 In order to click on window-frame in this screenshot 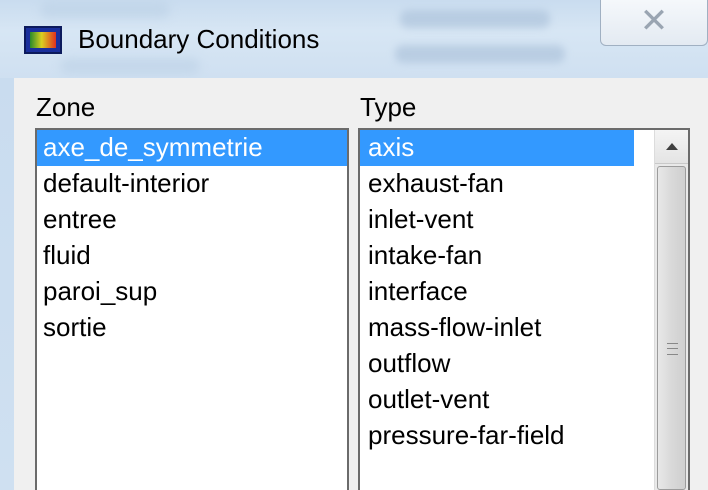, I will do `click(7, 284)`.